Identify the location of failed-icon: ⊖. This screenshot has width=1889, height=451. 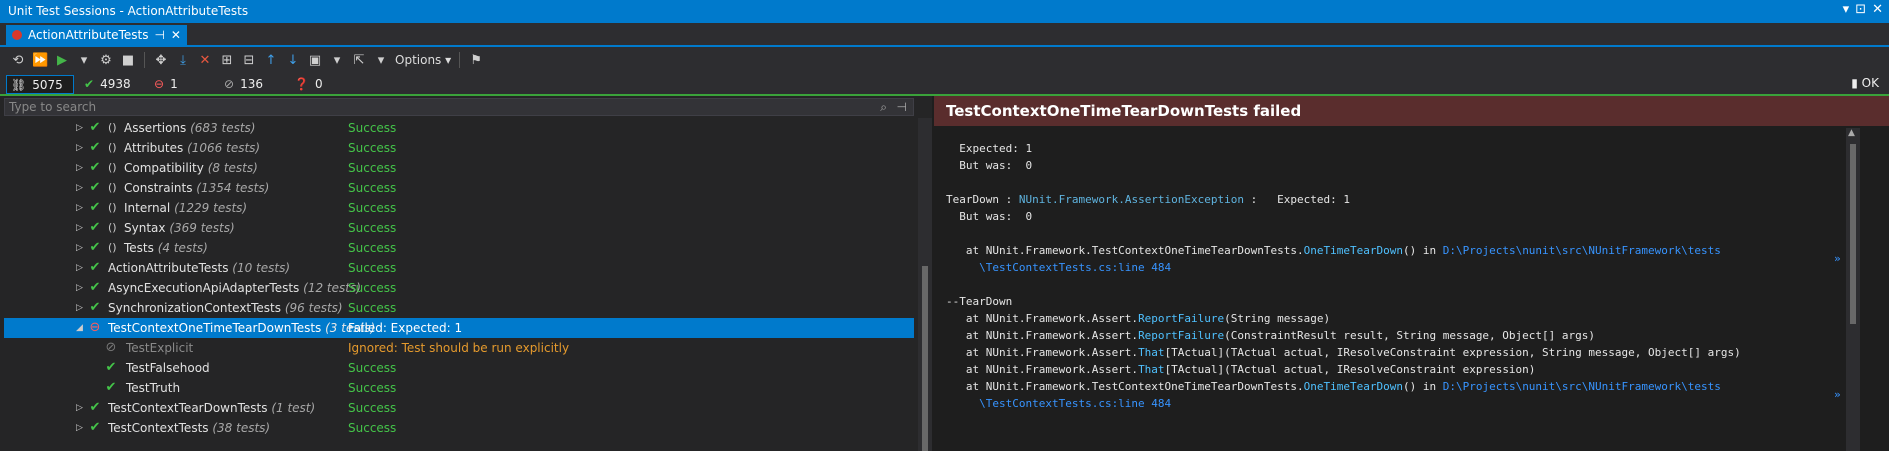
(95, 327).